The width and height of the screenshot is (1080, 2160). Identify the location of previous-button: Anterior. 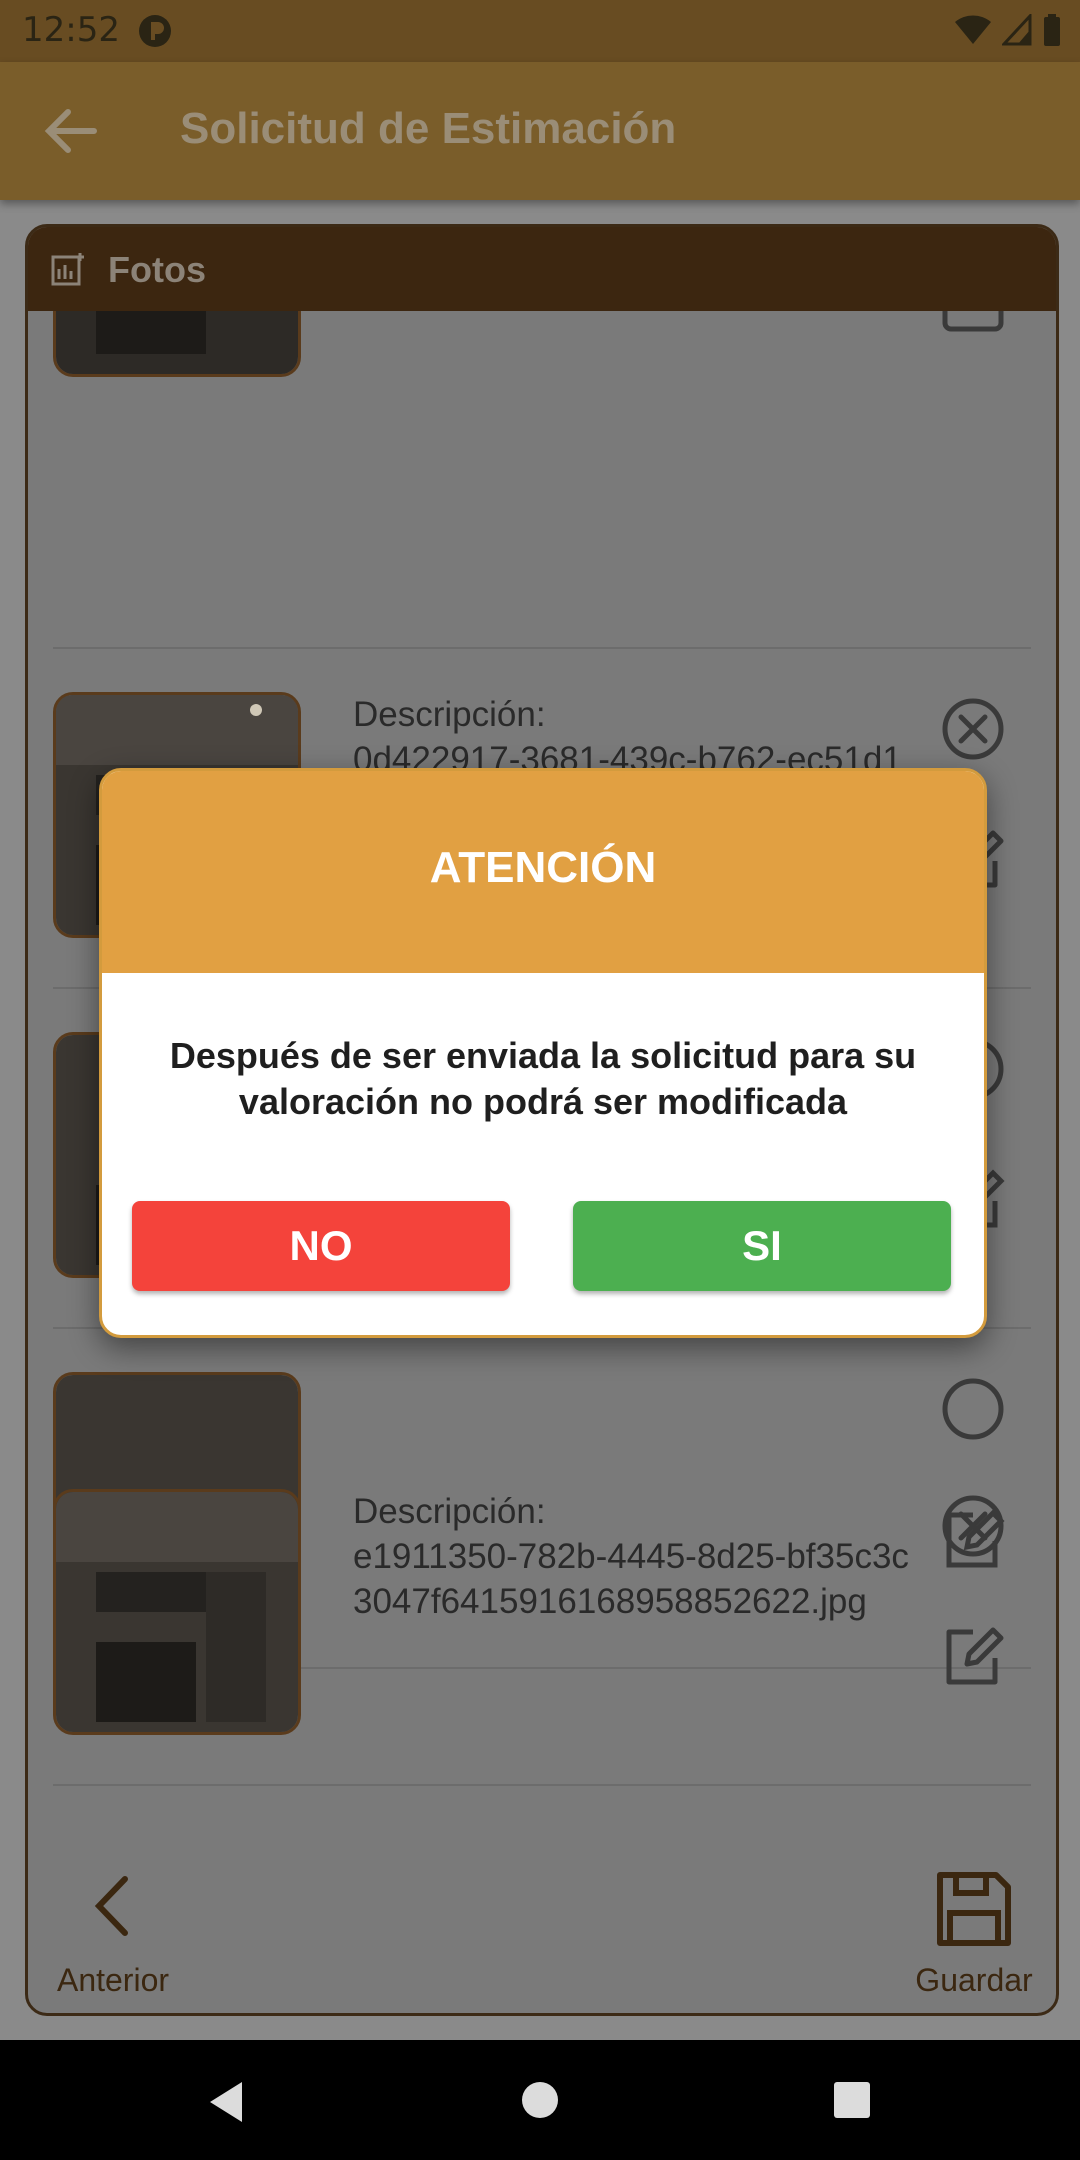
(113, 1934).